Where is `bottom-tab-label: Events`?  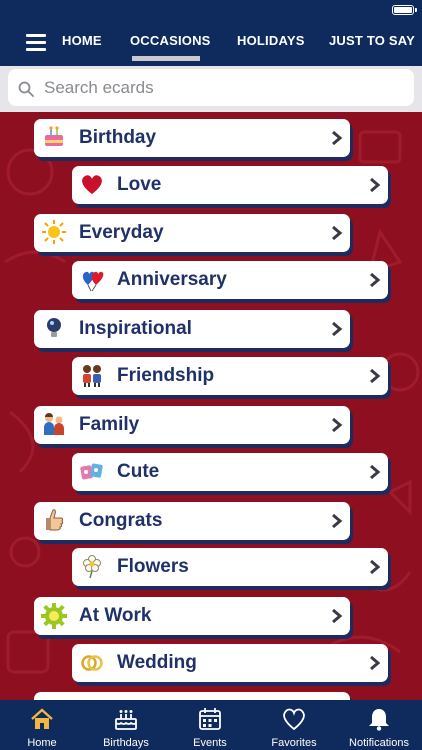 bottom-tab-label: Events is located at coordinates (210, 743).